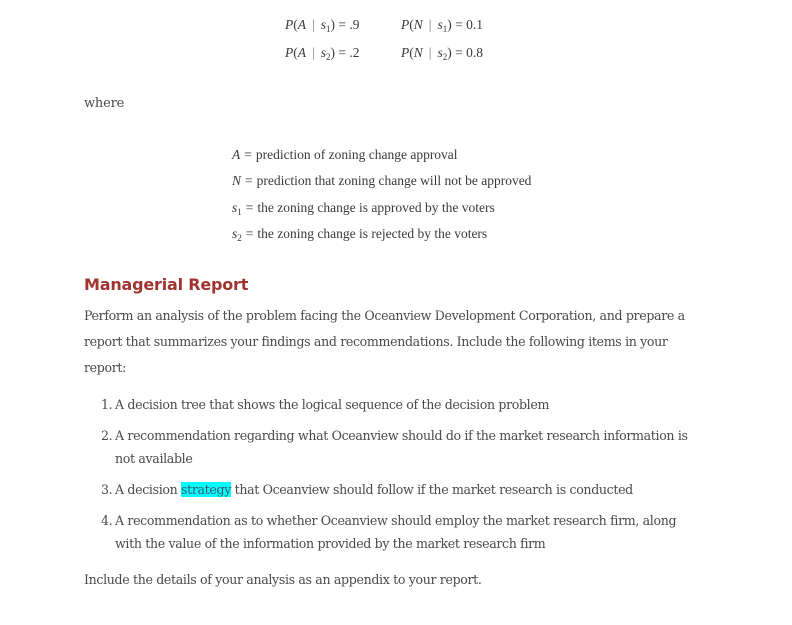  What do you see at coordinates (442, 25) in the screenshot?
I see `prob-n-given-s1: P(N | s1) = 0.1` at bounding box center [442, 25].